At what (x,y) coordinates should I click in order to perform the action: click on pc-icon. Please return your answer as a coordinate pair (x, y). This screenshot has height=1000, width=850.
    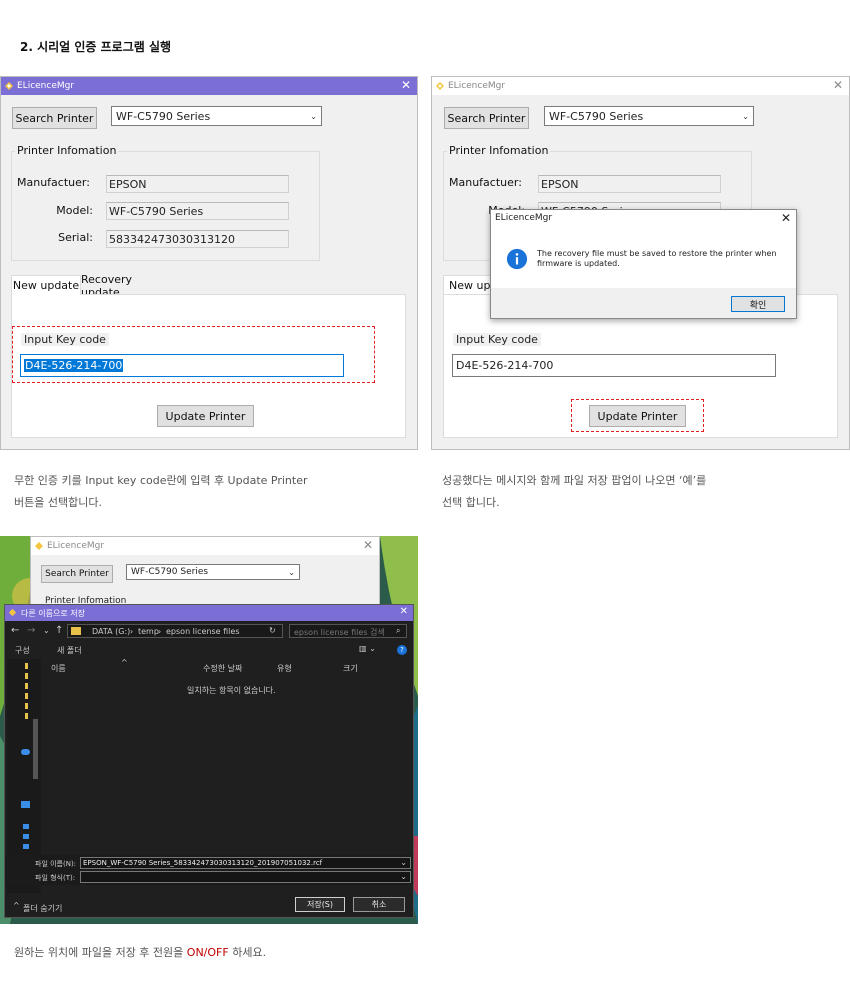
    Looking at the image, I should click on (25, 804).